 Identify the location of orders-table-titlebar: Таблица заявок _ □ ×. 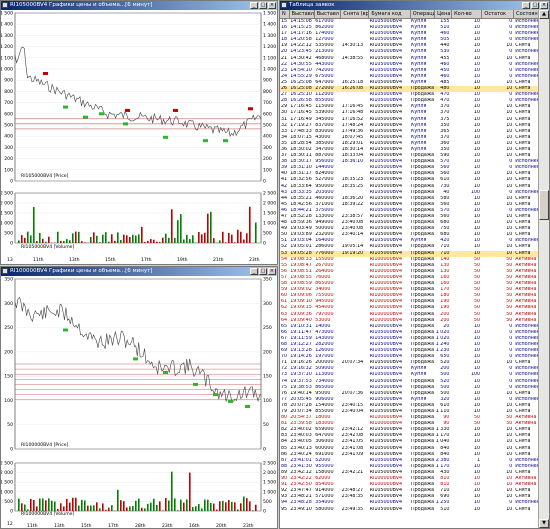
(414, 5).